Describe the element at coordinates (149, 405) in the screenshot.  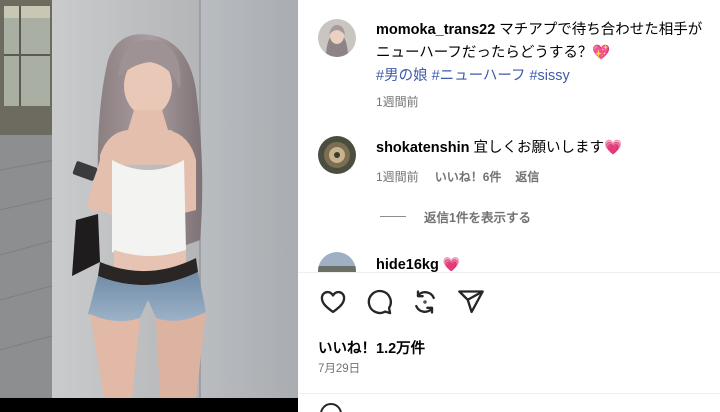
I see `photo-bottom-bar` at that location.